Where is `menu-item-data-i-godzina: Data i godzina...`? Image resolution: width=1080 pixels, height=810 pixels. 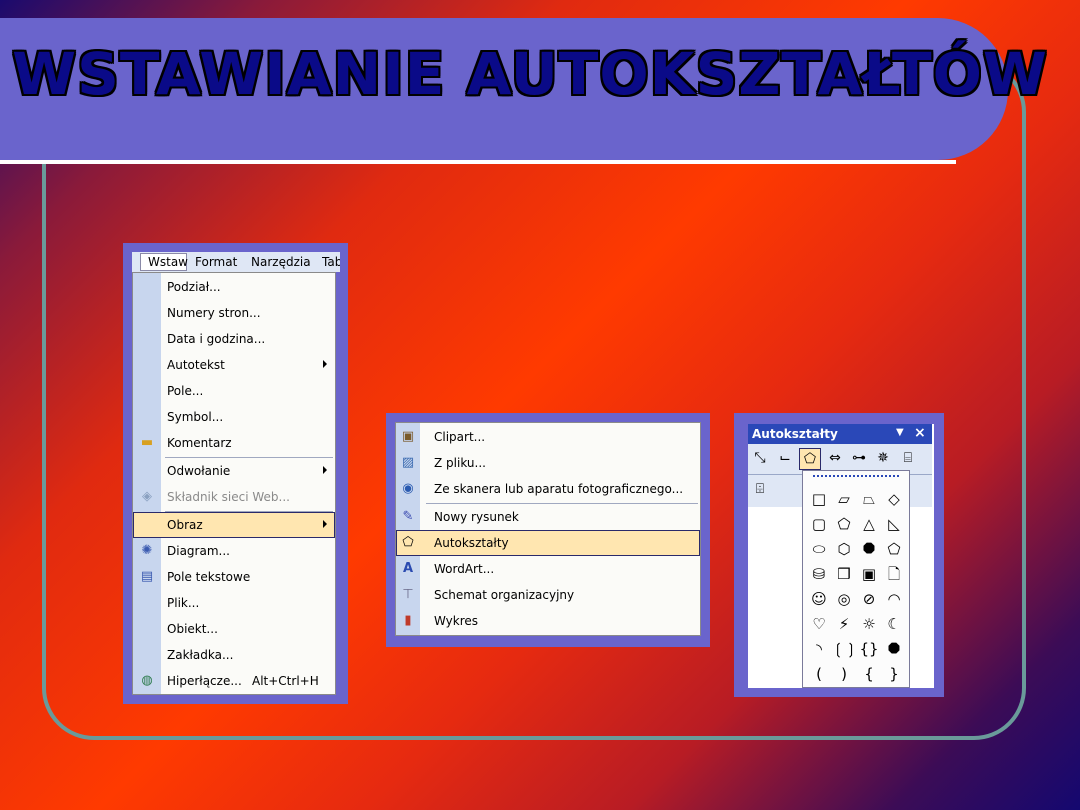 menu-item-data-i-godzina: Data i godzina... is located at coordinates (234, 339).